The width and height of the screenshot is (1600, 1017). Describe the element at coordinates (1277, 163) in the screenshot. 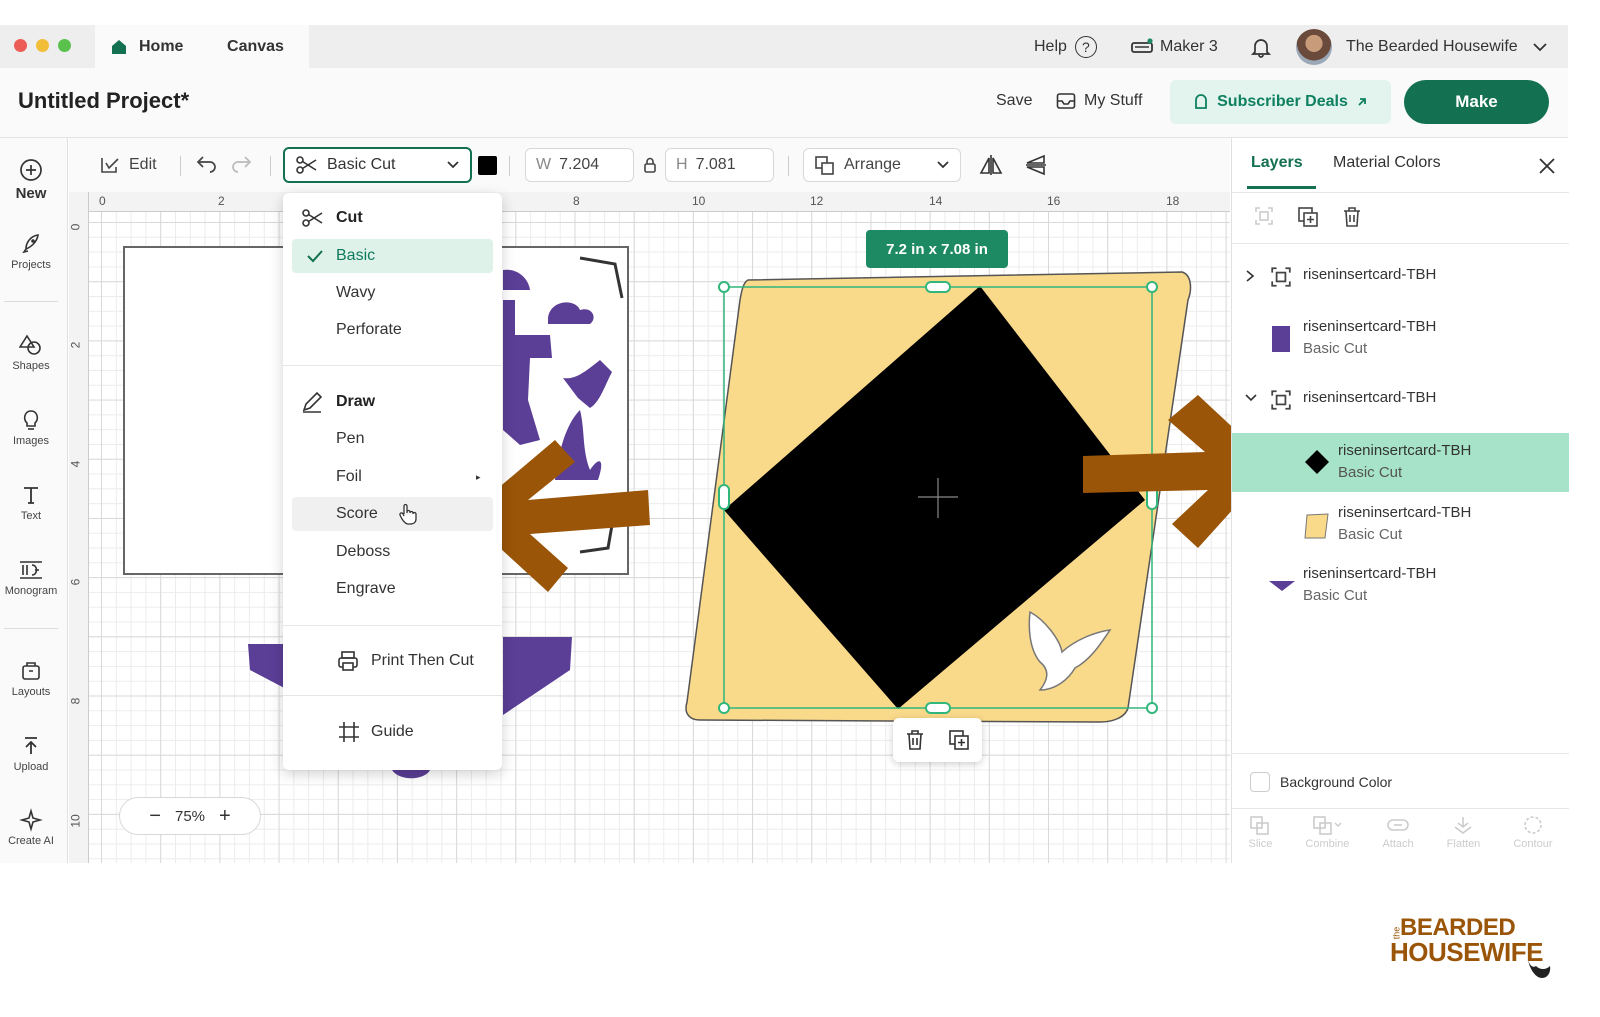

I see `tab-layers: Layers` at that location.